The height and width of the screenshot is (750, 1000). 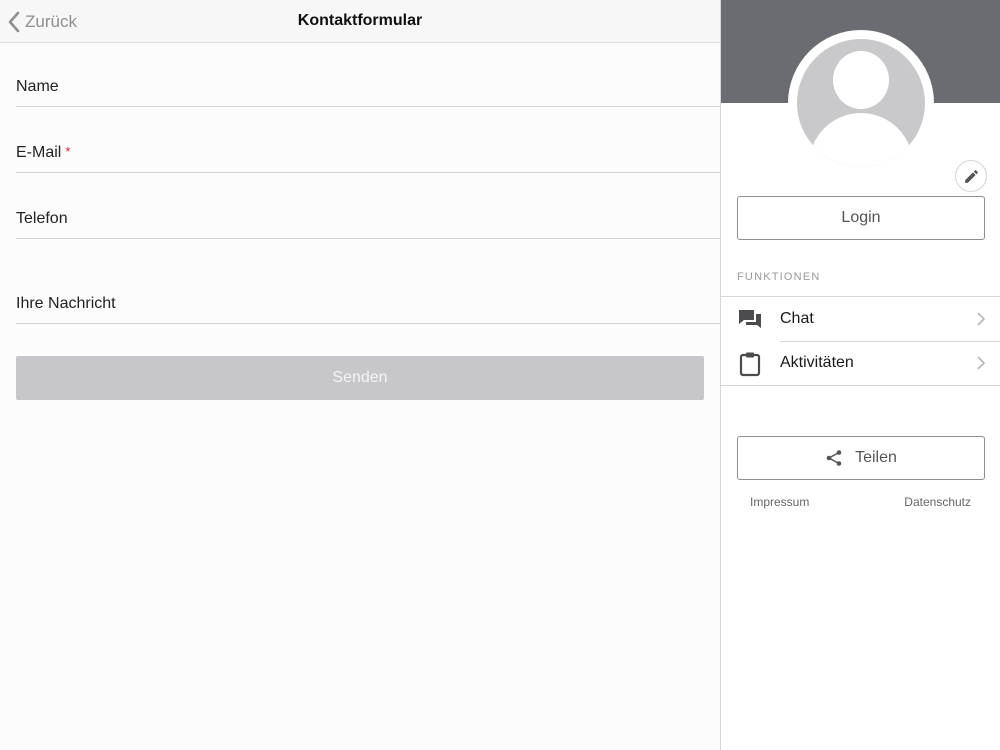 What do you see at coordinates (861, 80) in the screenshot?
I see `avatar-head-shape` at bounding box center [861, 80].